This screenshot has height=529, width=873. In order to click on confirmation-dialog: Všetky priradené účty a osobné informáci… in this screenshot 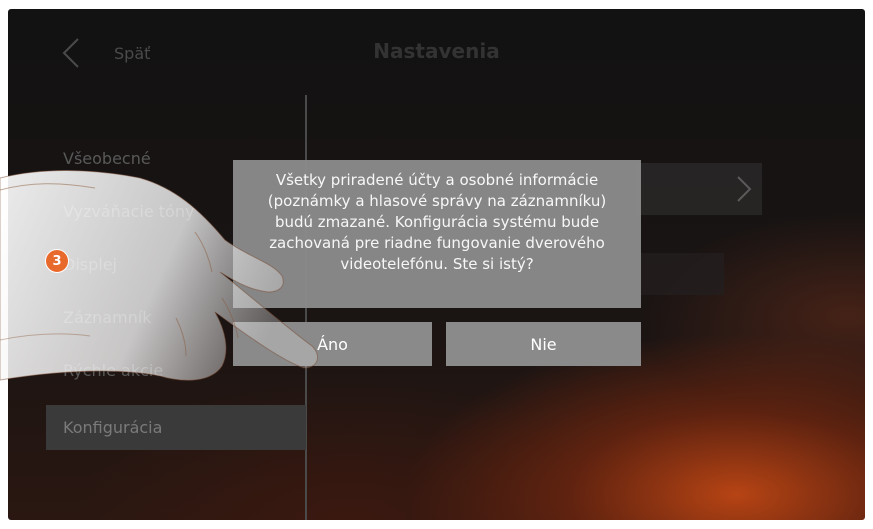, I will do `click(437, 234)`.